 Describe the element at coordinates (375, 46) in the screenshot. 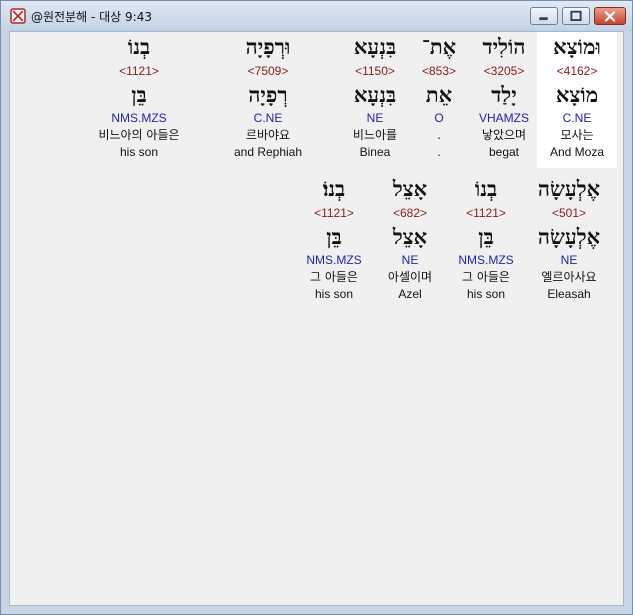

I see `hebrew-word: בִּנְעָא` at that location.